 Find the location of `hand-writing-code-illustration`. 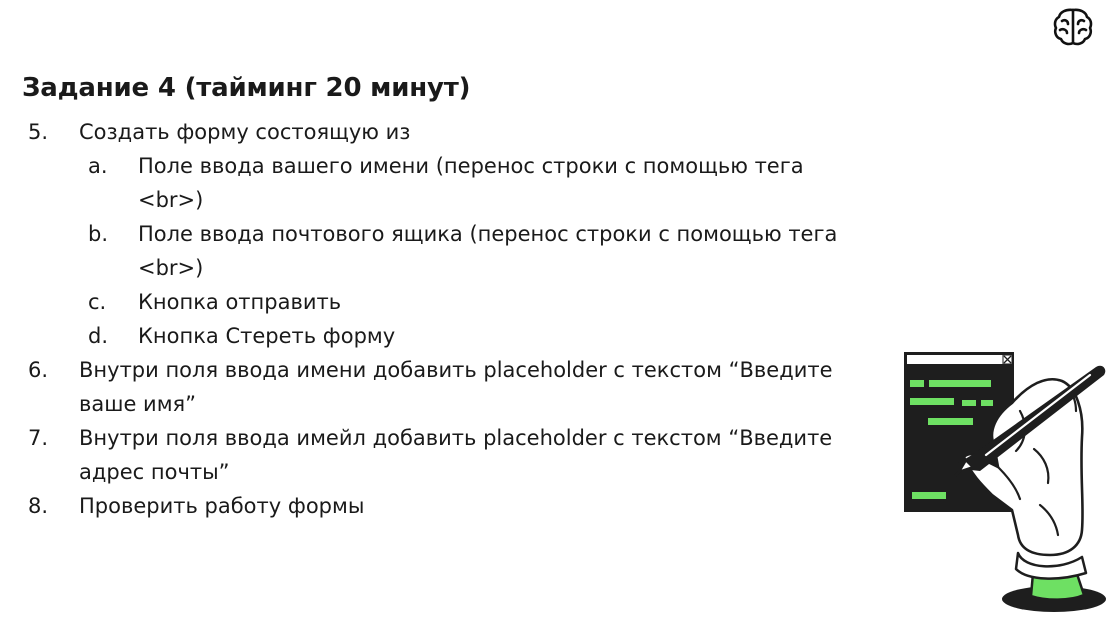

hand-writing-code-illustration is located at coordinates (1005, 482).